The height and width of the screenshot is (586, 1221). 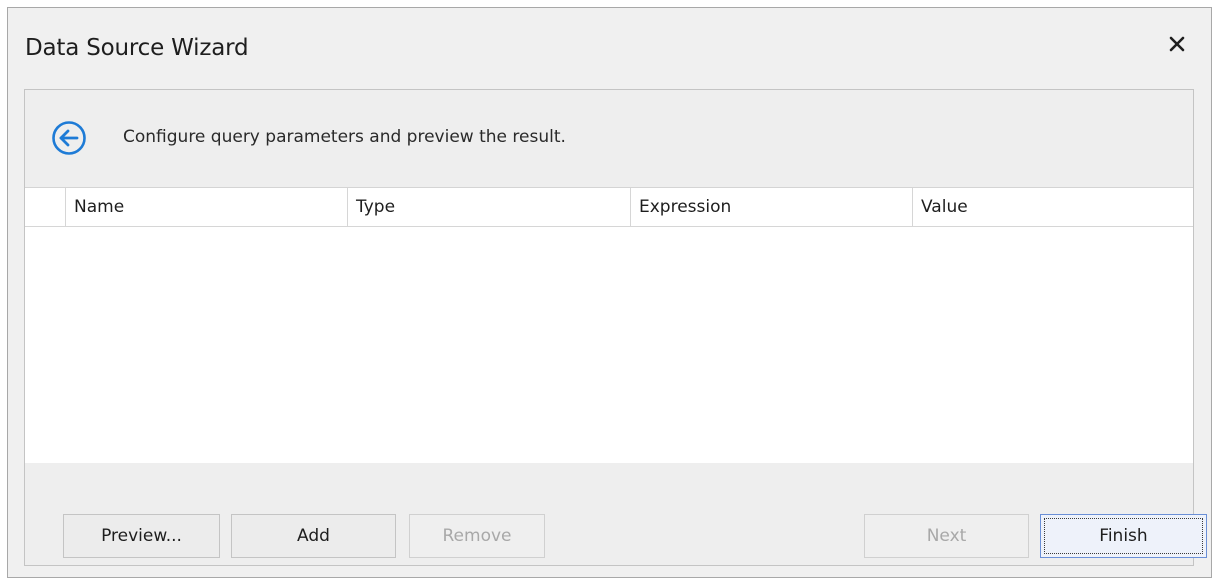 I want to click on next-button: Next, so click(x=946, y=536).